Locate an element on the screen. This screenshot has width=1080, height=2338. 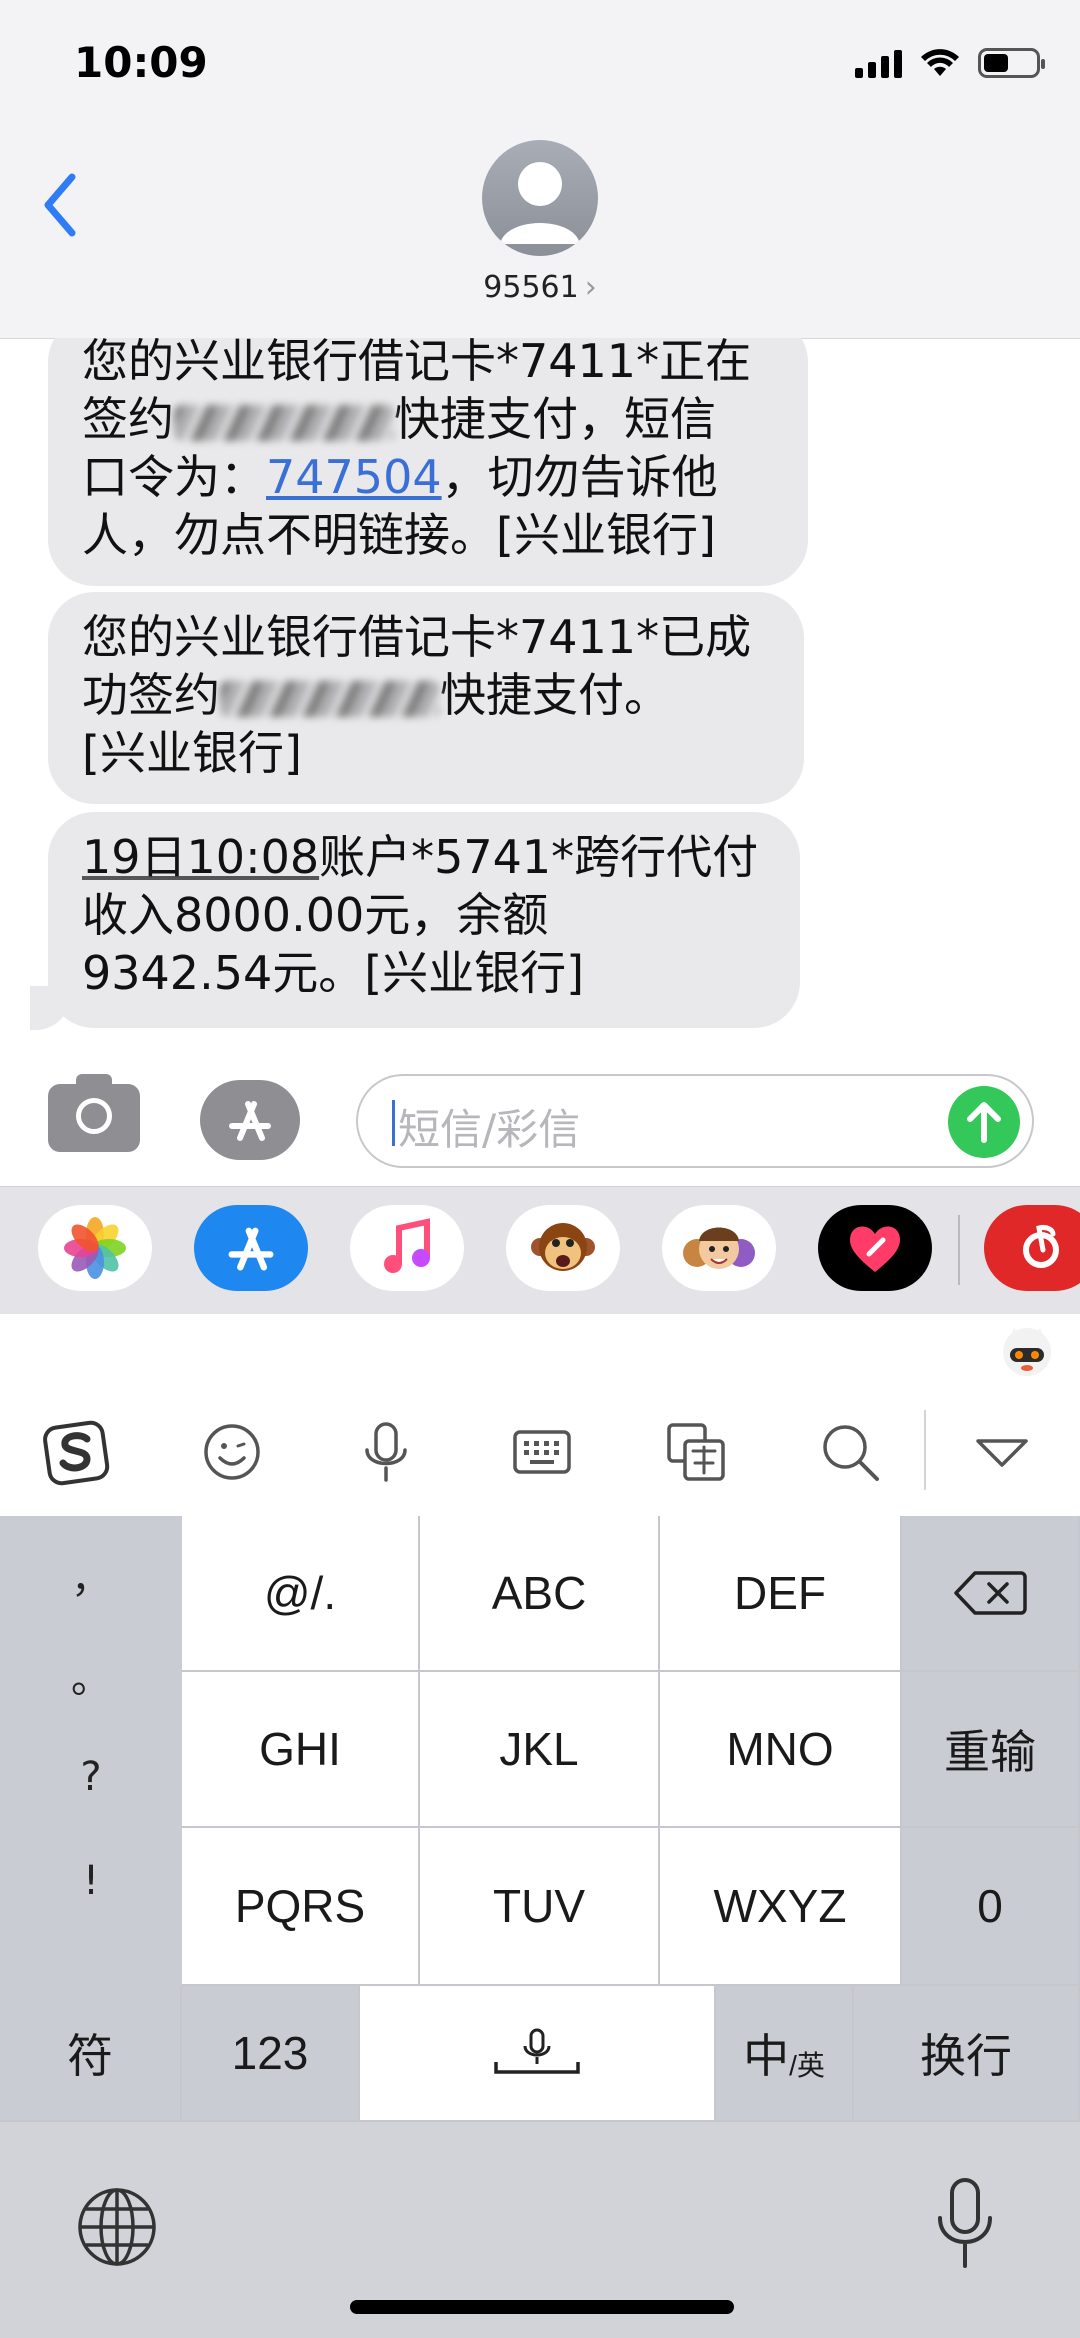
toolbar-separator is located at coordinates (925, 1450).